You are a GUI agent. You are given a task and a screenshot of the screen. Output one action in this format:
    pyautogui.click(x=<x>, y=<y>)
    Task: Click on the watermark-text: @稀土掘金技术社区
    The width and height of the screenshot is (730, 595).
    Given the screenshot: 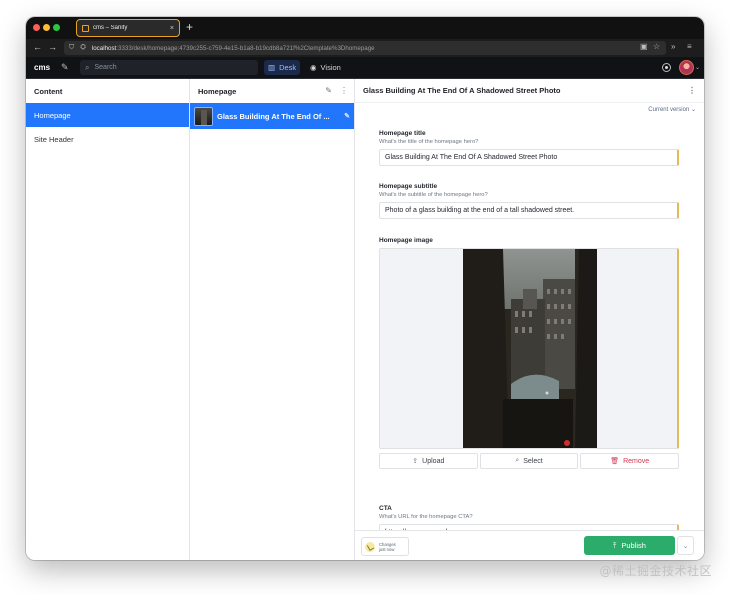 What is the action you would take?
    pyautogui.click(x=655, y=571)
    